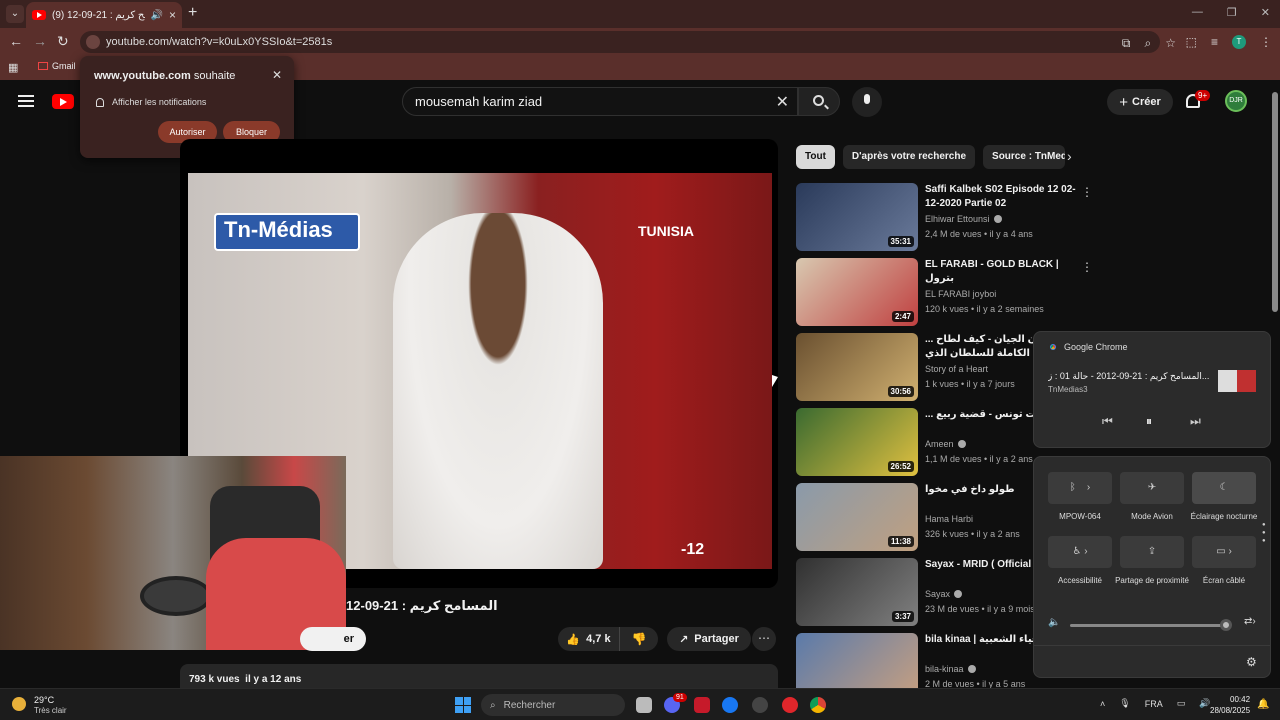 The image size is (1280, 720). What do you see at coordinates (1251, 662) in the screenshot?
I see `settings-gear-icon: ⚙` at bounding box center [1251, 662].